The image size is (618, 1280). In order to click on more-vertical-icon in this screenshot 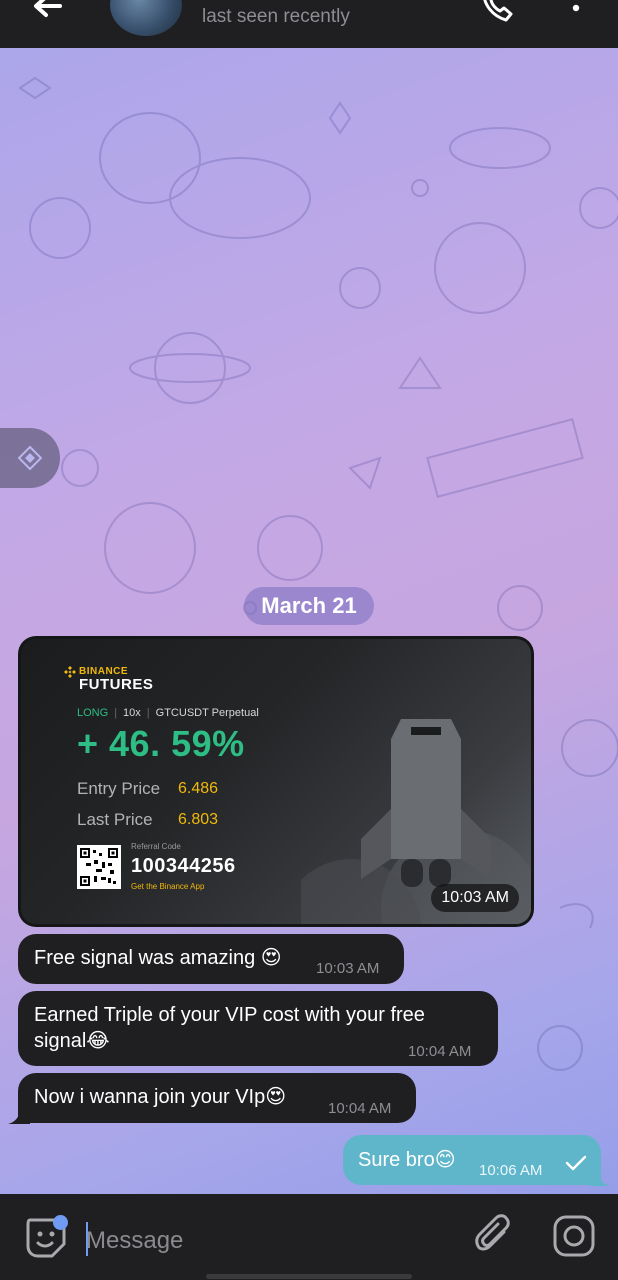, I will do `click(576, 10)`.